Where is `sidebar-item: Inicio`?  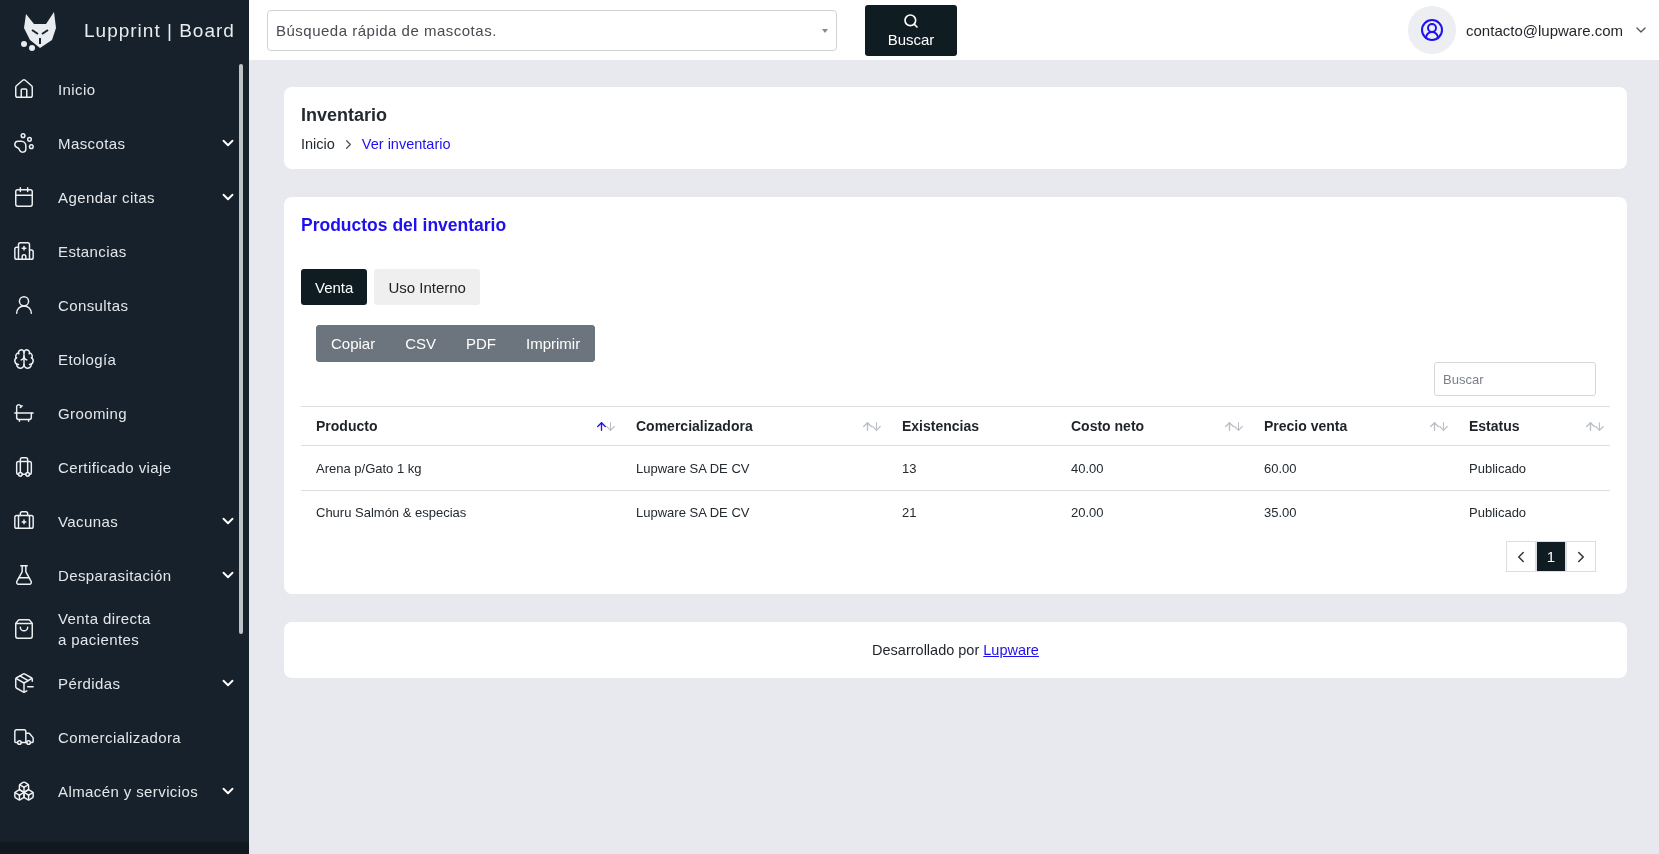
sidebar-item: Inicio is located at coordinates (118, 89).